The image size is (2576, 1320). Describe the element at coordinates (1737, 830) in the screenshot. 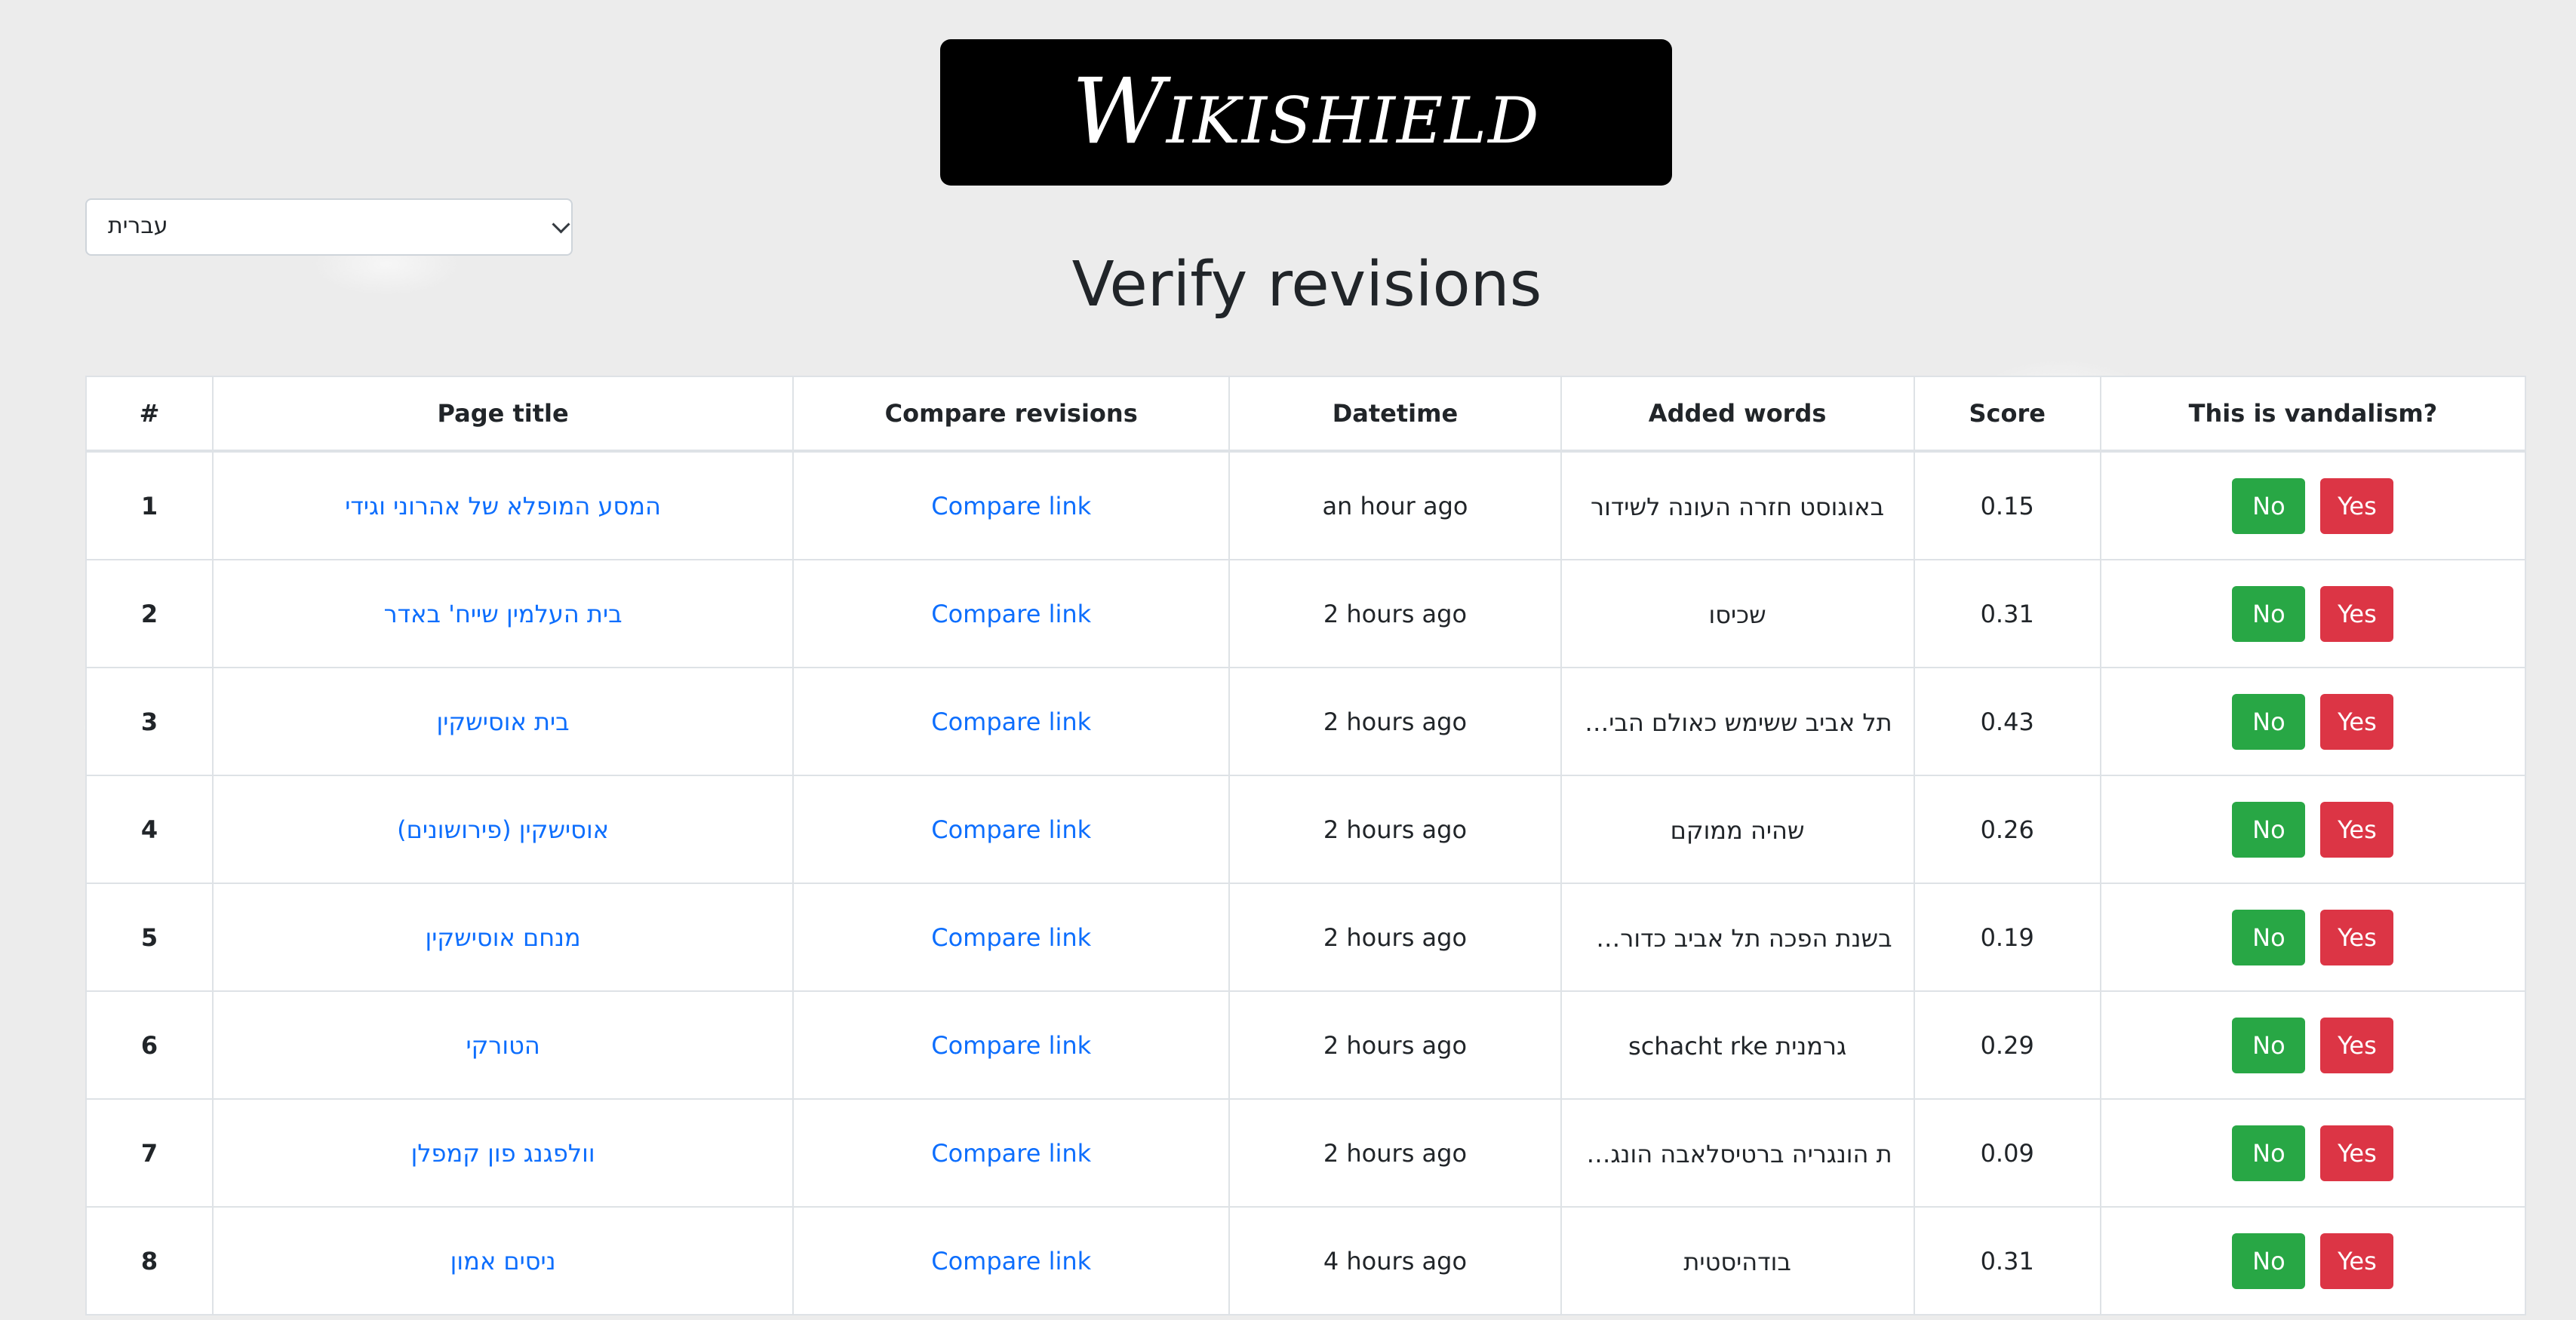

I see `added-words-cell: שהיה ממוקם` at that location.